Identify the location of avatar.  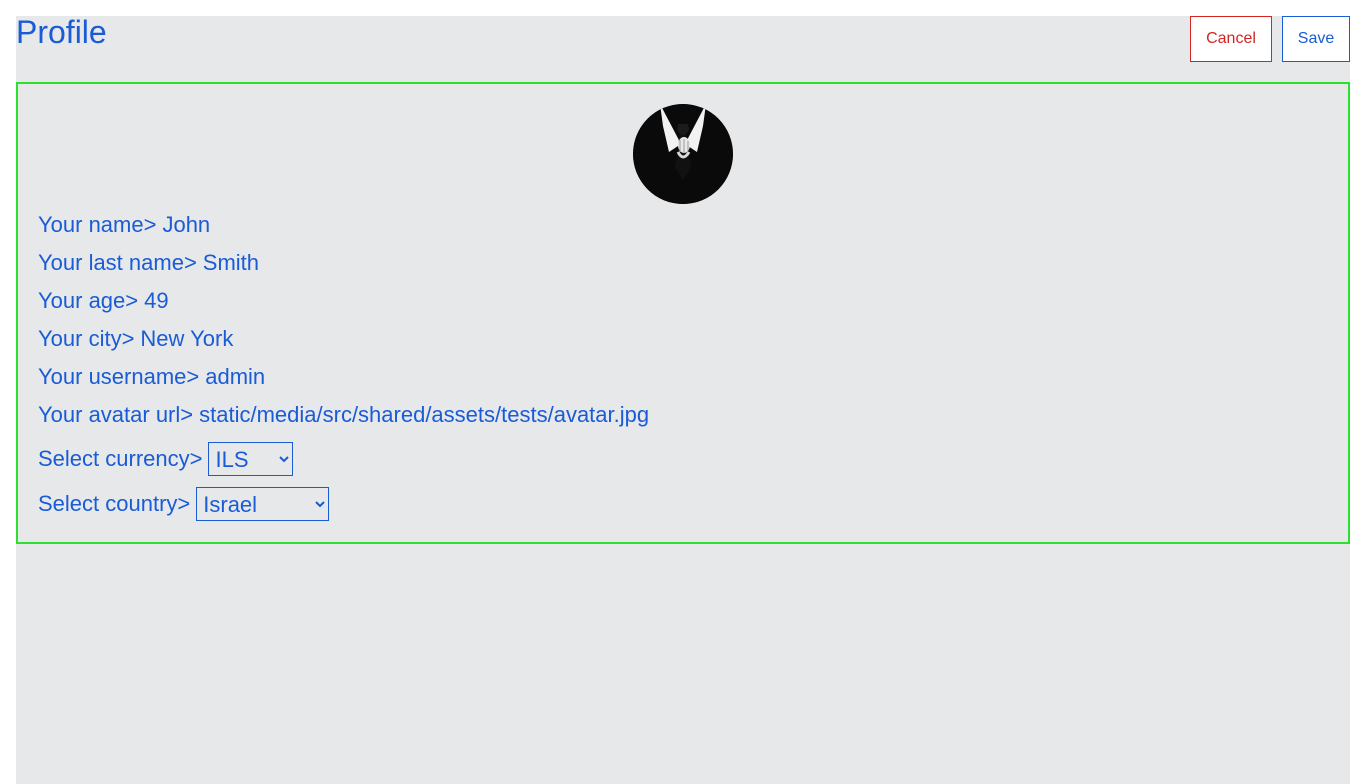
(683, 154).